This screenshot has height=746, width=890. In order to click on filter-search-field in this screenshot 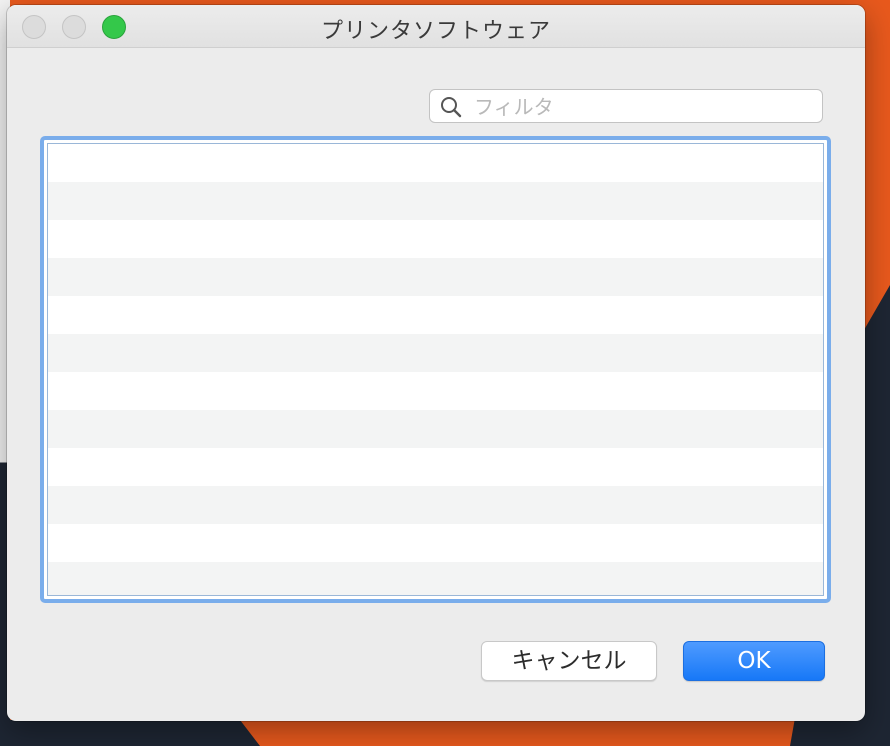, I will do `click(626, 106)`.